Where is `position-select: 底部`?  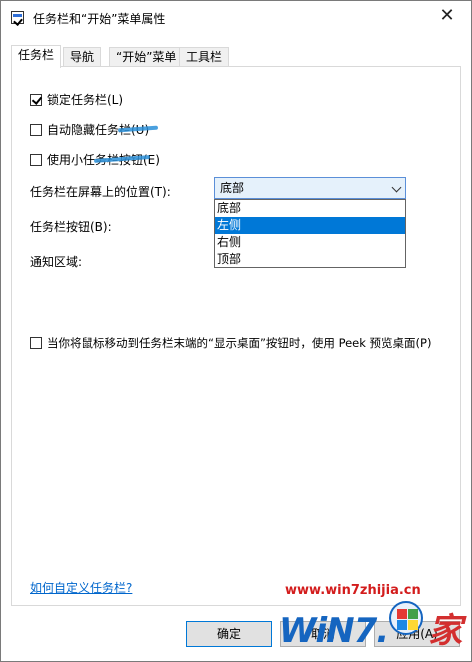
position-select: 底部 is located at coordinates (310, 188).